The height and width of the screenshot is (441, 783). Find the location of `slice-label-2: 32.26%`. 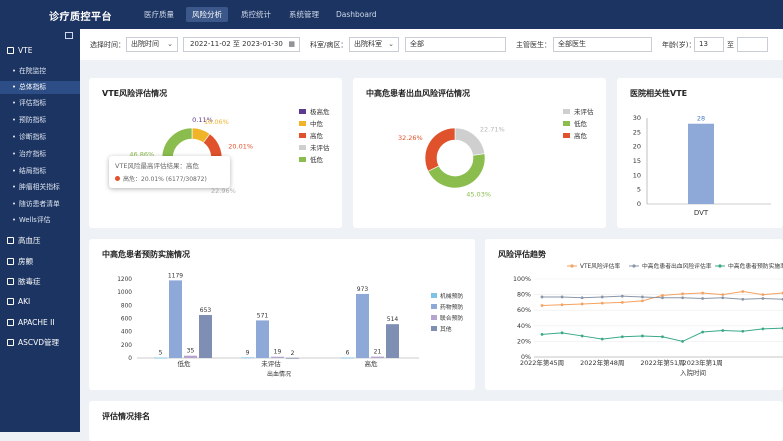

slice-label-2: 32.26% is located at coordinates (410, 138).